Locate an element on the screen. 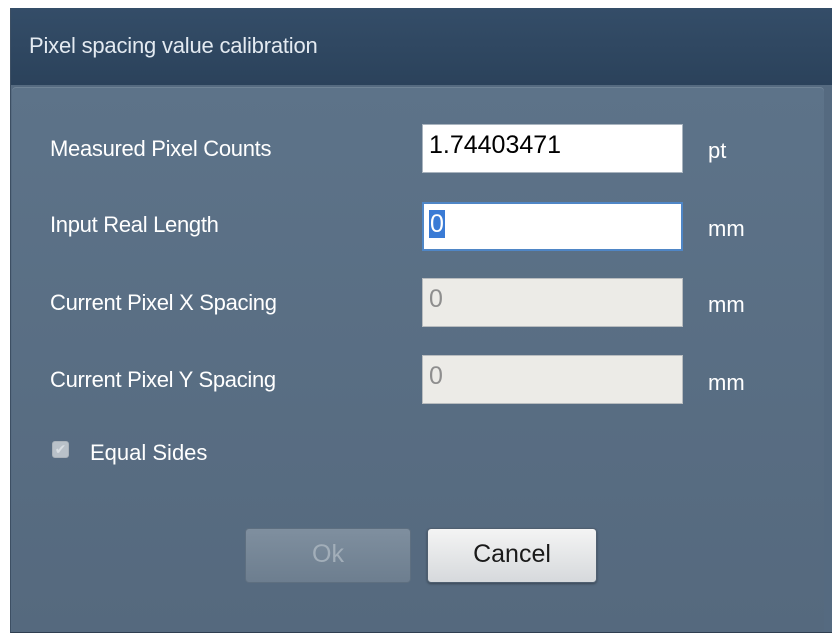 This screenshot has width=832, height=633. measured-pixel-counts-label: Measured Pixel Counts is located at coordinates (161, 148).